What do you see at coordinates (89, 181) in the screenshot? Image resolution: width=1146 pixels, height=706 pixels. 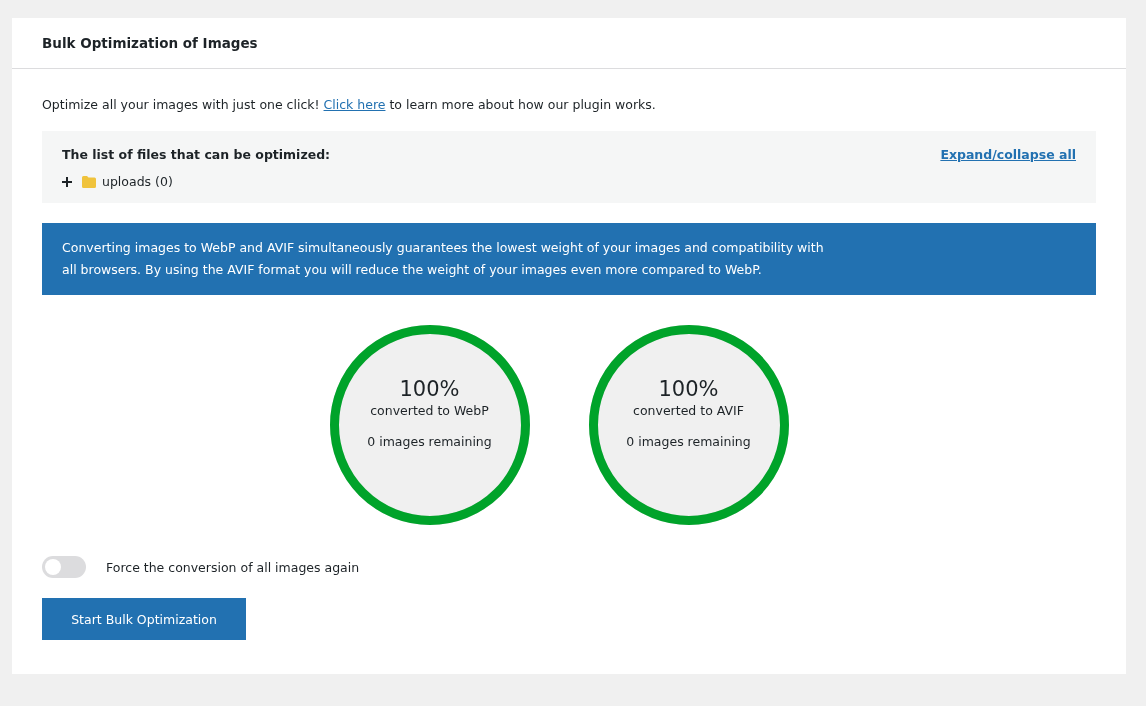 I see `folder-icon` at bounding box center [89, 181].